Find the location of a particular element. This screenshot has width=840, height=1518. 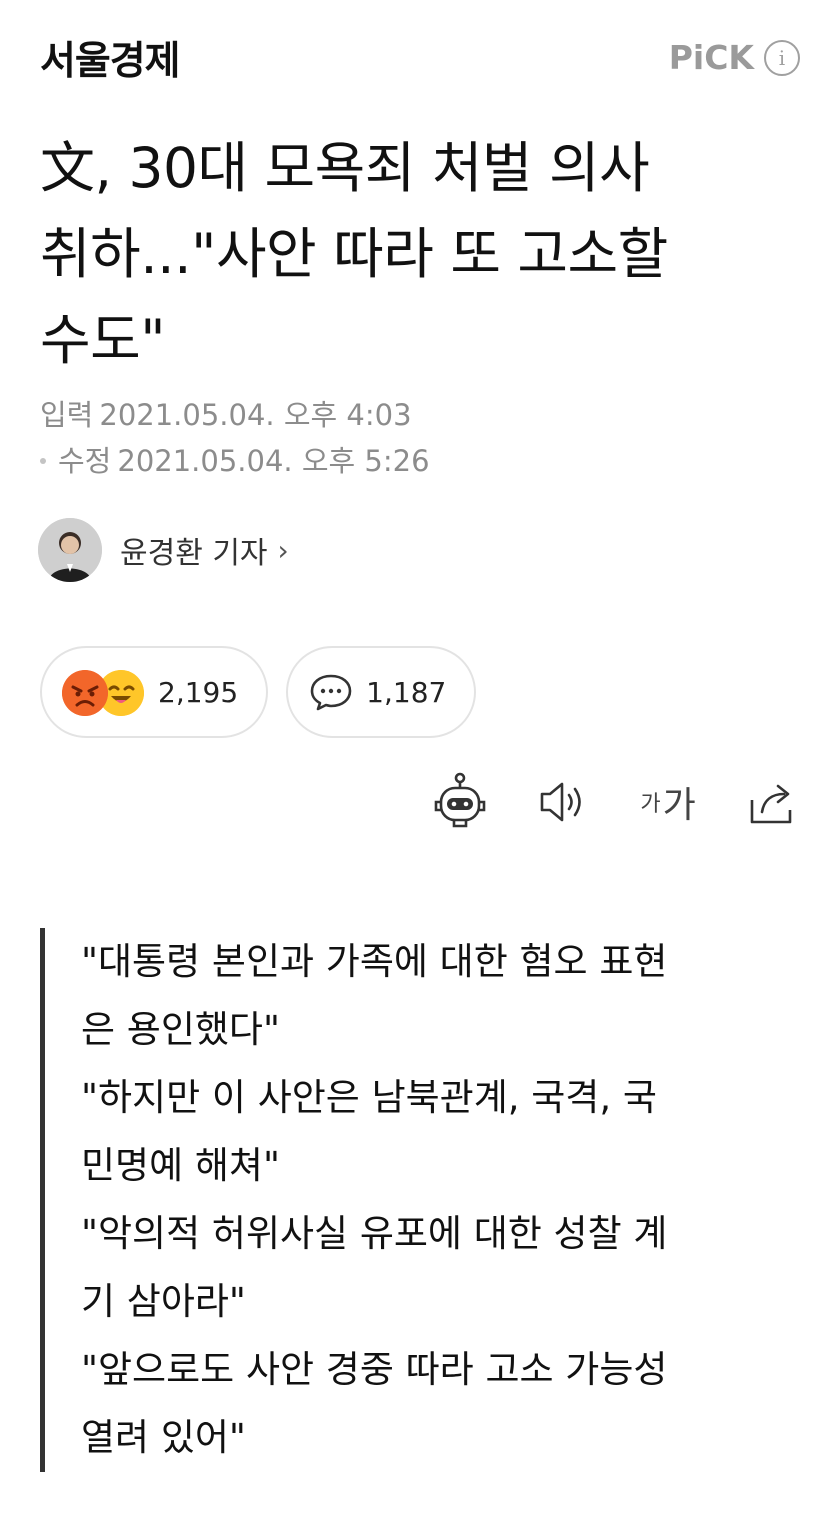

reporter-name: 윤경환 기자 is located at coordinates (194, 553).